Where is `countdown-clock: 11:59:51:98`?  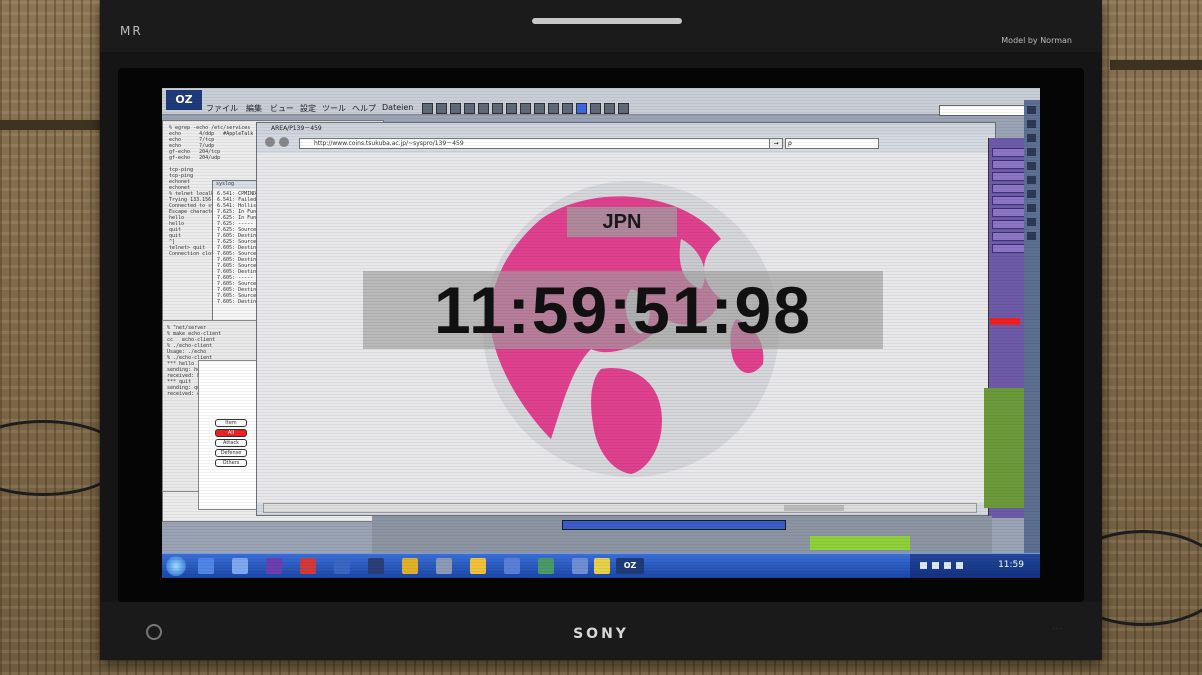 countdown-clock: 11:59:51:98 is located at coordinates (623, 310).